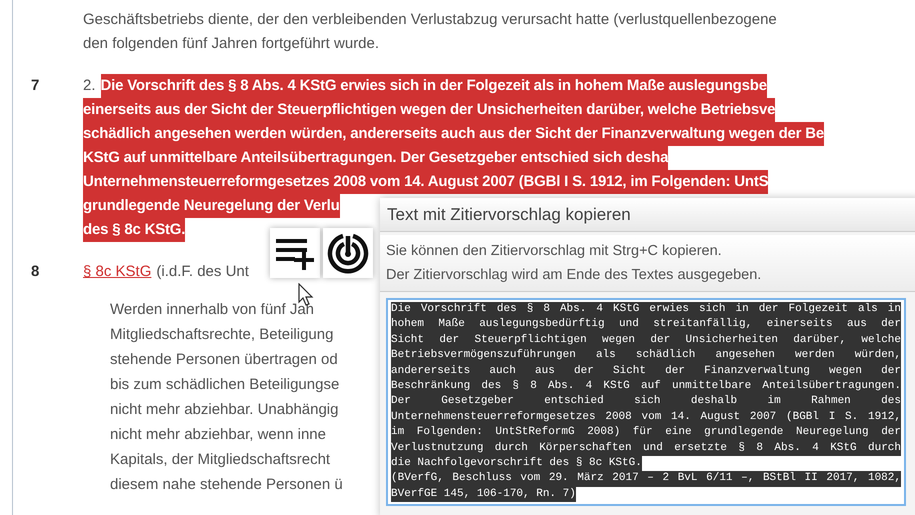  I want to click on paragraph-number: 8, so click(35, 272).